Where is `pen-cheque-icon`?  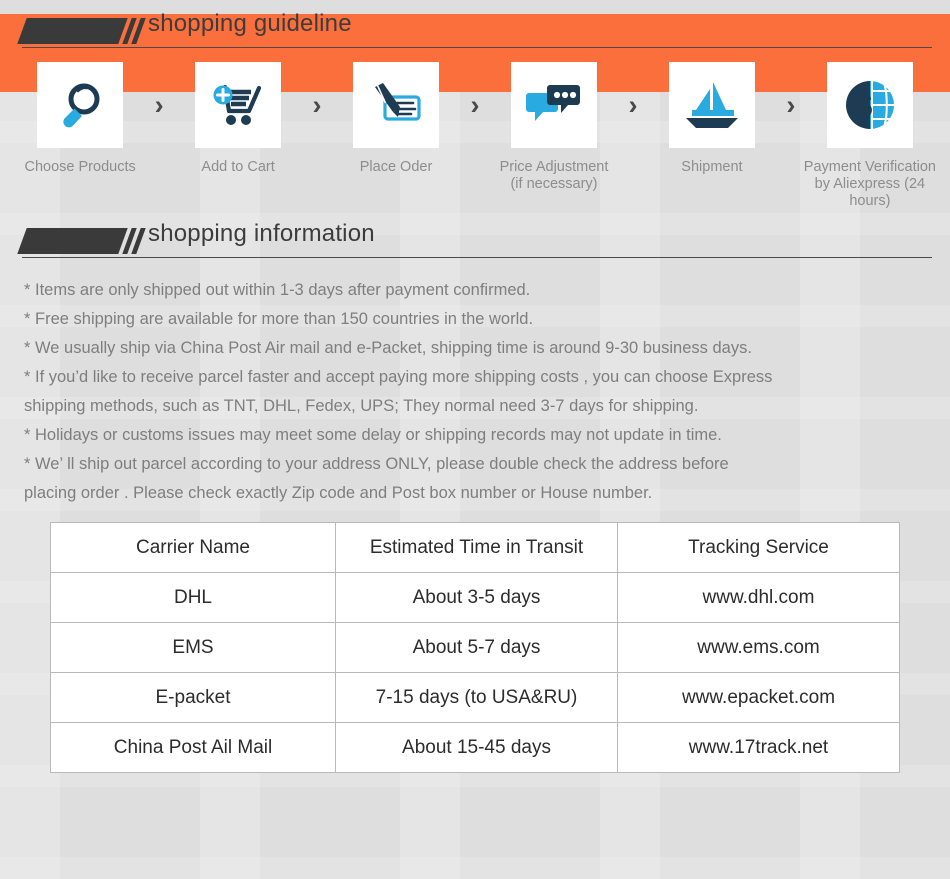
pen-cheque-icon is located at coordinates (398, 102).